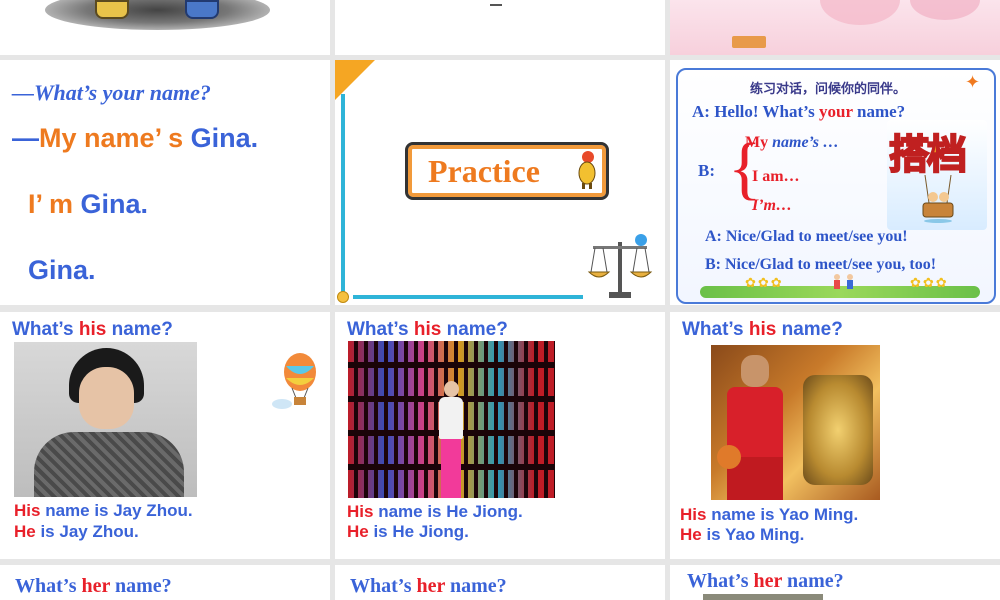 The width and height of the screenshot is (1000, 600). I want to click on cartoon-rooster-icon, so click(587, 169).